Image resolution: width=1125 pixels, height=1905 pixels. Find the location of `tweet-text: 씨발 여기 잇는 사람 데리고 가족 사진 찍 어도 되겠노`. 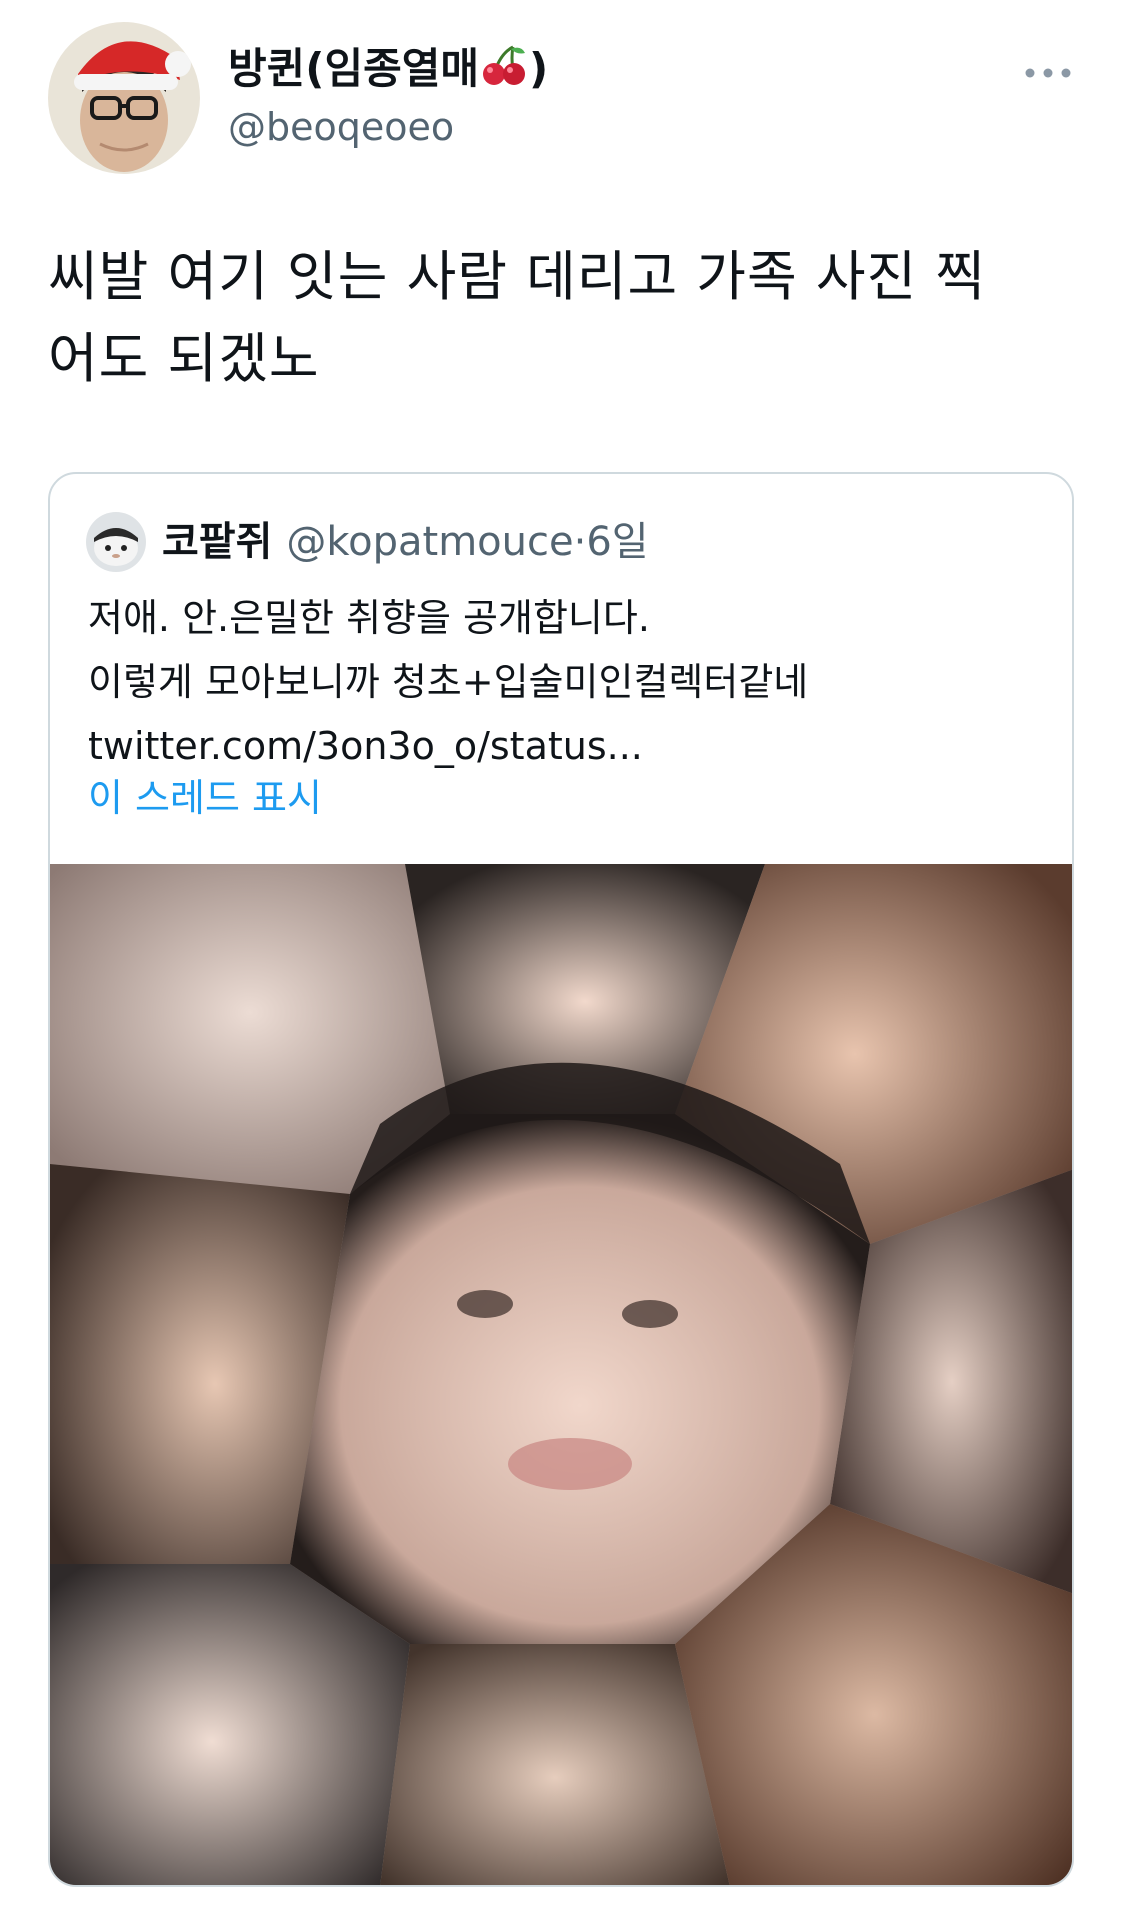

tweet-text: 씨발 여기 잇는 사람 데리고 가족 사진 찍 어도 되겠노 is located at coordinates (558, 318).